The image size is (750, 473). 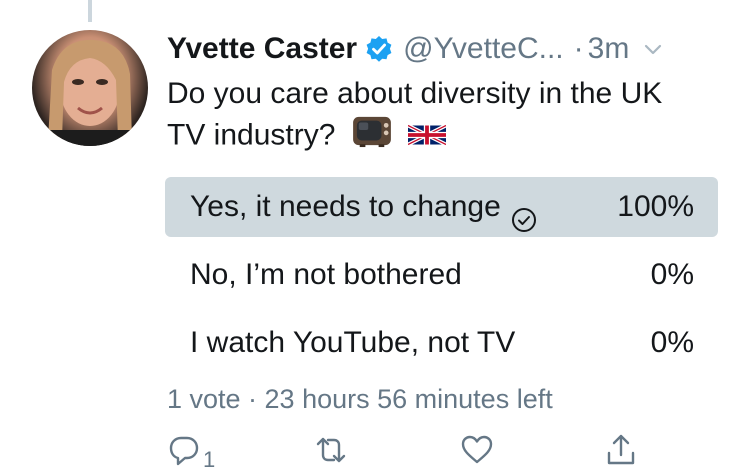 I want to click on like-button, so click(x=477, y=451).